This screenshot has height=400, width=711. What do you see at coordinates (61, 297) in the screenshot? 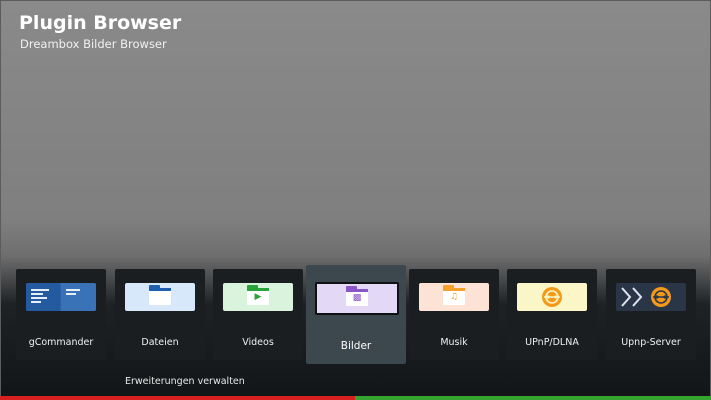
I see `gcommander-icon` at bounding box center [61, 297].